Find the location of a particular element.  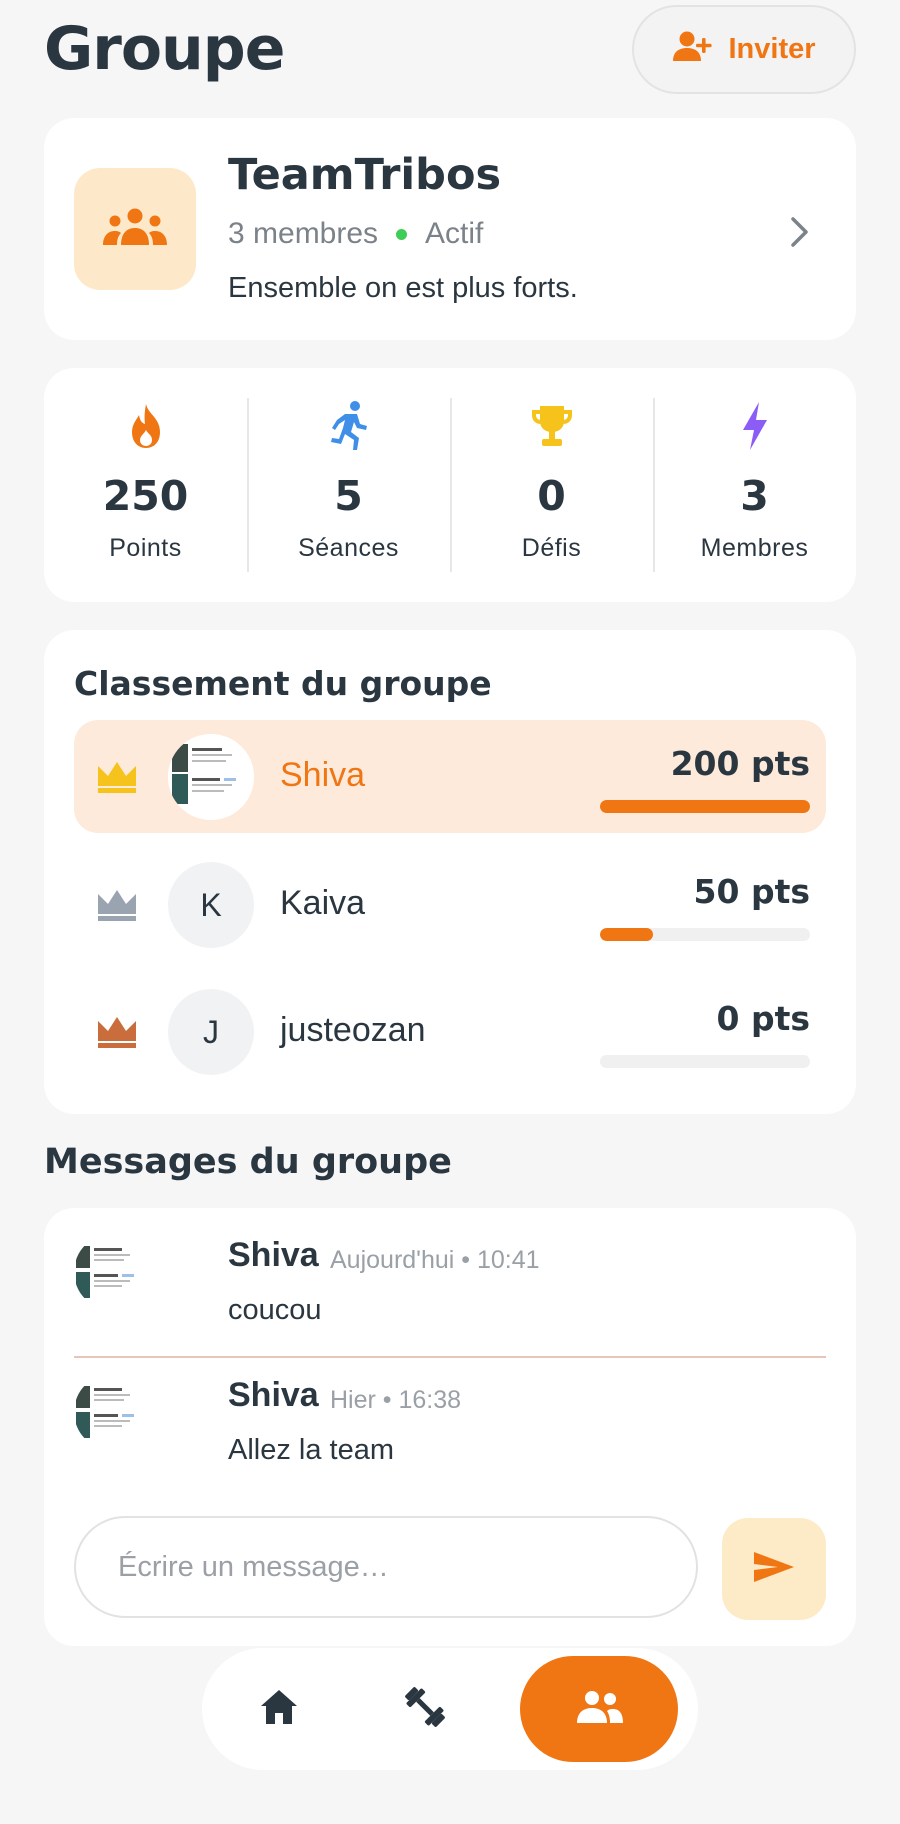

group-avatar is located at coordinates (135, 229).